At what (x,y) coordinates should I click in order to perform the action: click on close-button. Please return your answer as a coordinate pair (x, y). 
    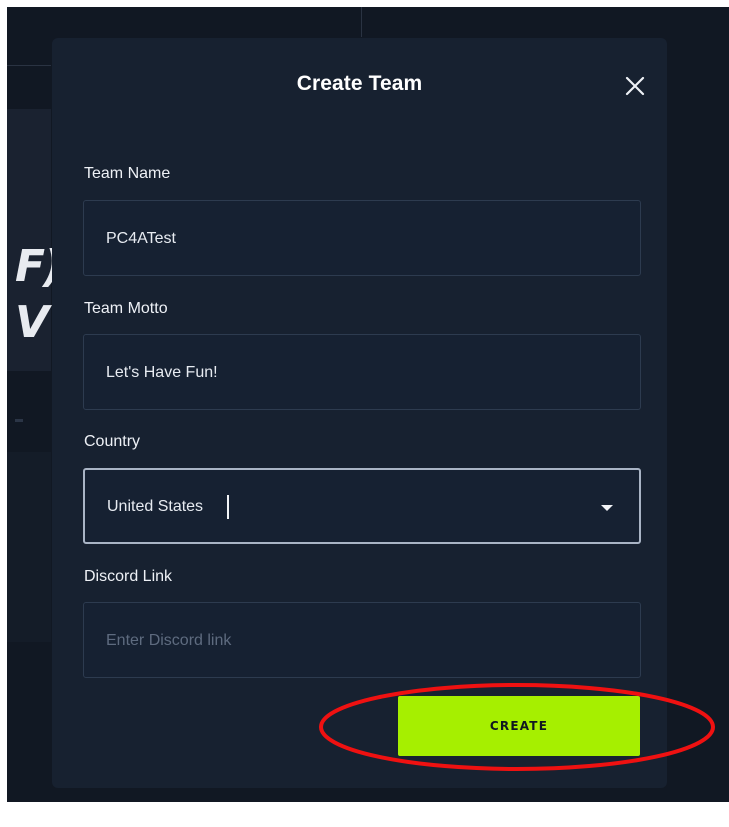
    Looking at the image, I should click on (635, 86).